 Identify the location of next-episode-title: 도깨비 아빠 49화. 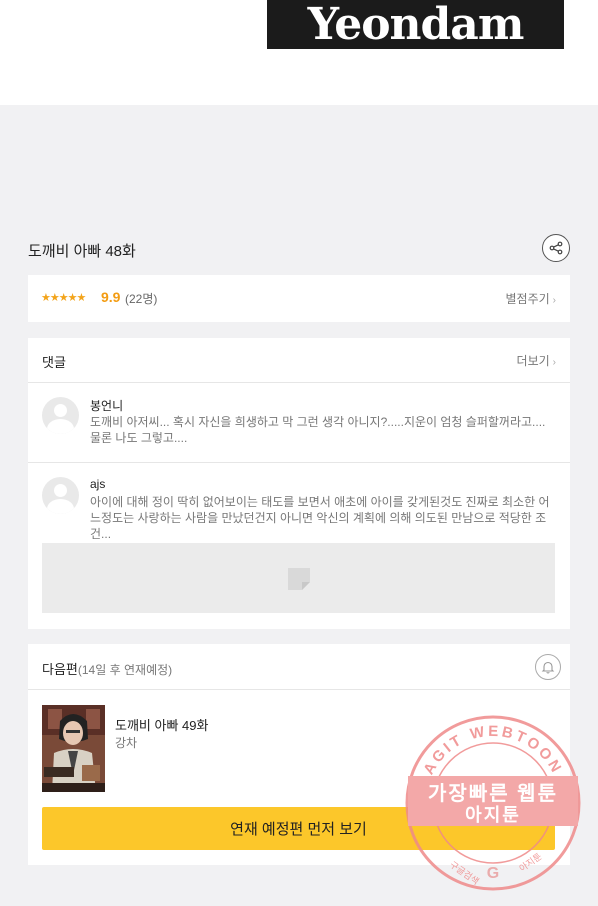
(162, 725).